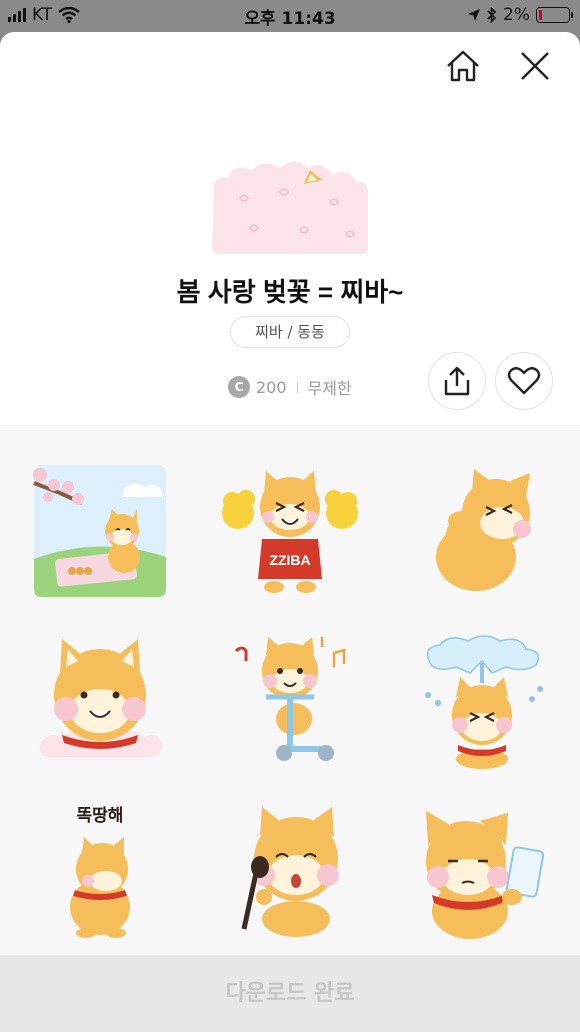  What do you see at coordinates (290, 871) in the screenshot?
I see `sticker-singing` at bounding box center [290, 871].